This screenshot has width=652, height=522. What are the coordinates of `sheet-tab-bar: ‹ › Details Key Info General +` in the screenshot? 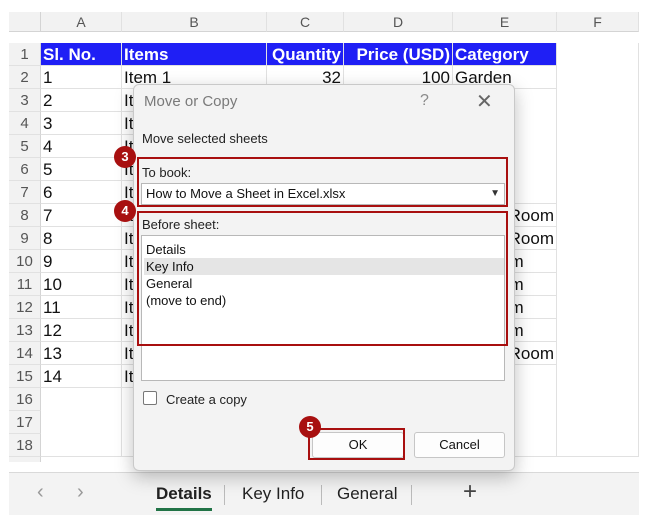 It's located at (324, 493).